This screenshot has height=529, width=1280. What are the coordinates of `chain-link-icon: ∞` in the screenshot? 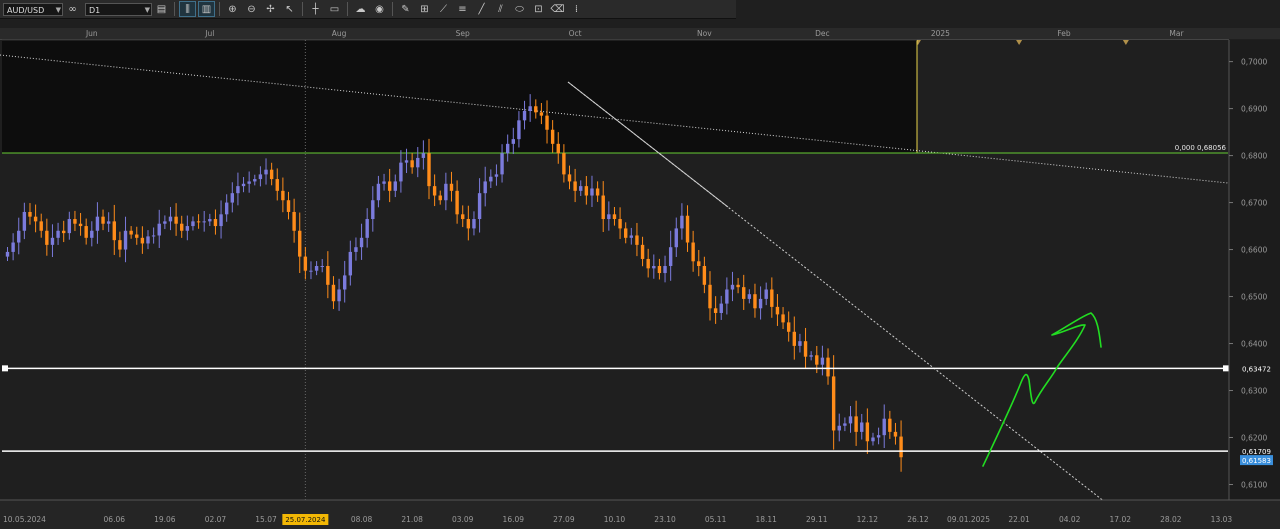 It's located at (72, 9).